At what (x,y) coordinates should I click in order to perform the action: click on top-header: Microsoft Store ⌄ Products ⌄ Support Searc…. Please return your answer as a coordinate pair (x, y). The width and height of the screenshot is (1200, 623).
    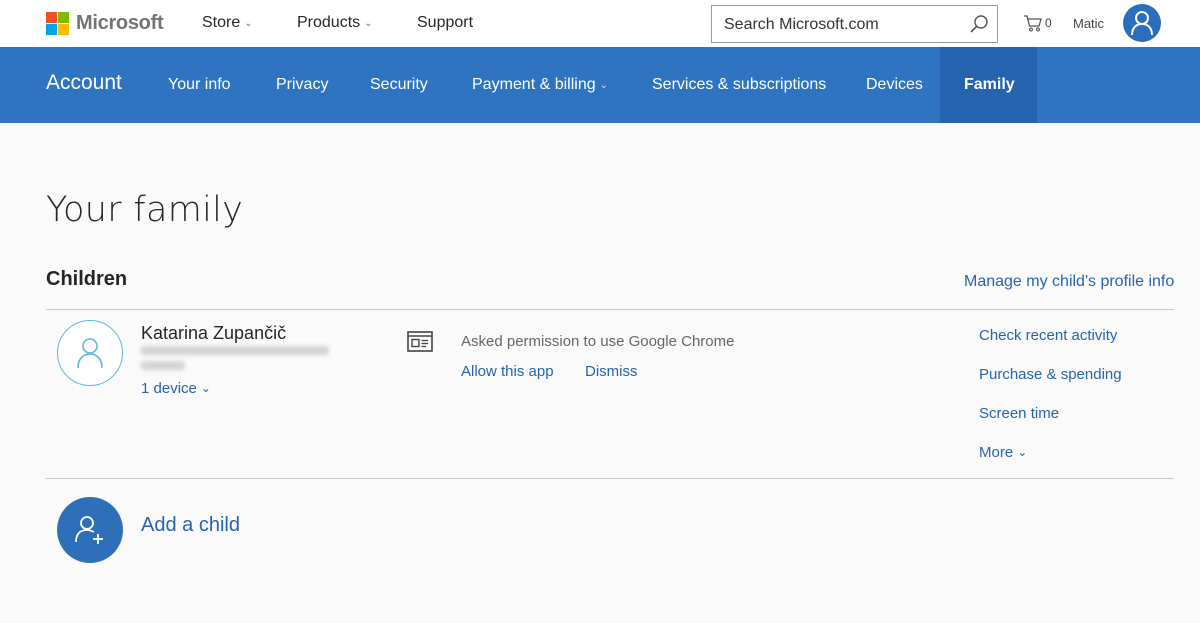
    Looking at the image, I should click on (600, 23).